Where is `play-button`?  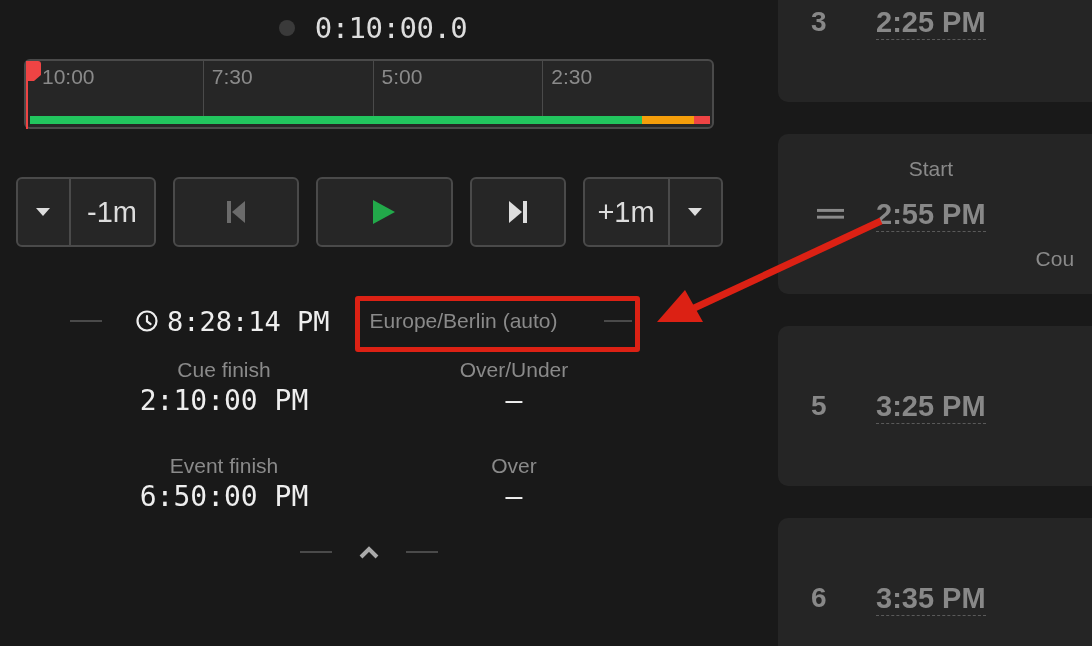 play-button is located at coordinates (384, 212).